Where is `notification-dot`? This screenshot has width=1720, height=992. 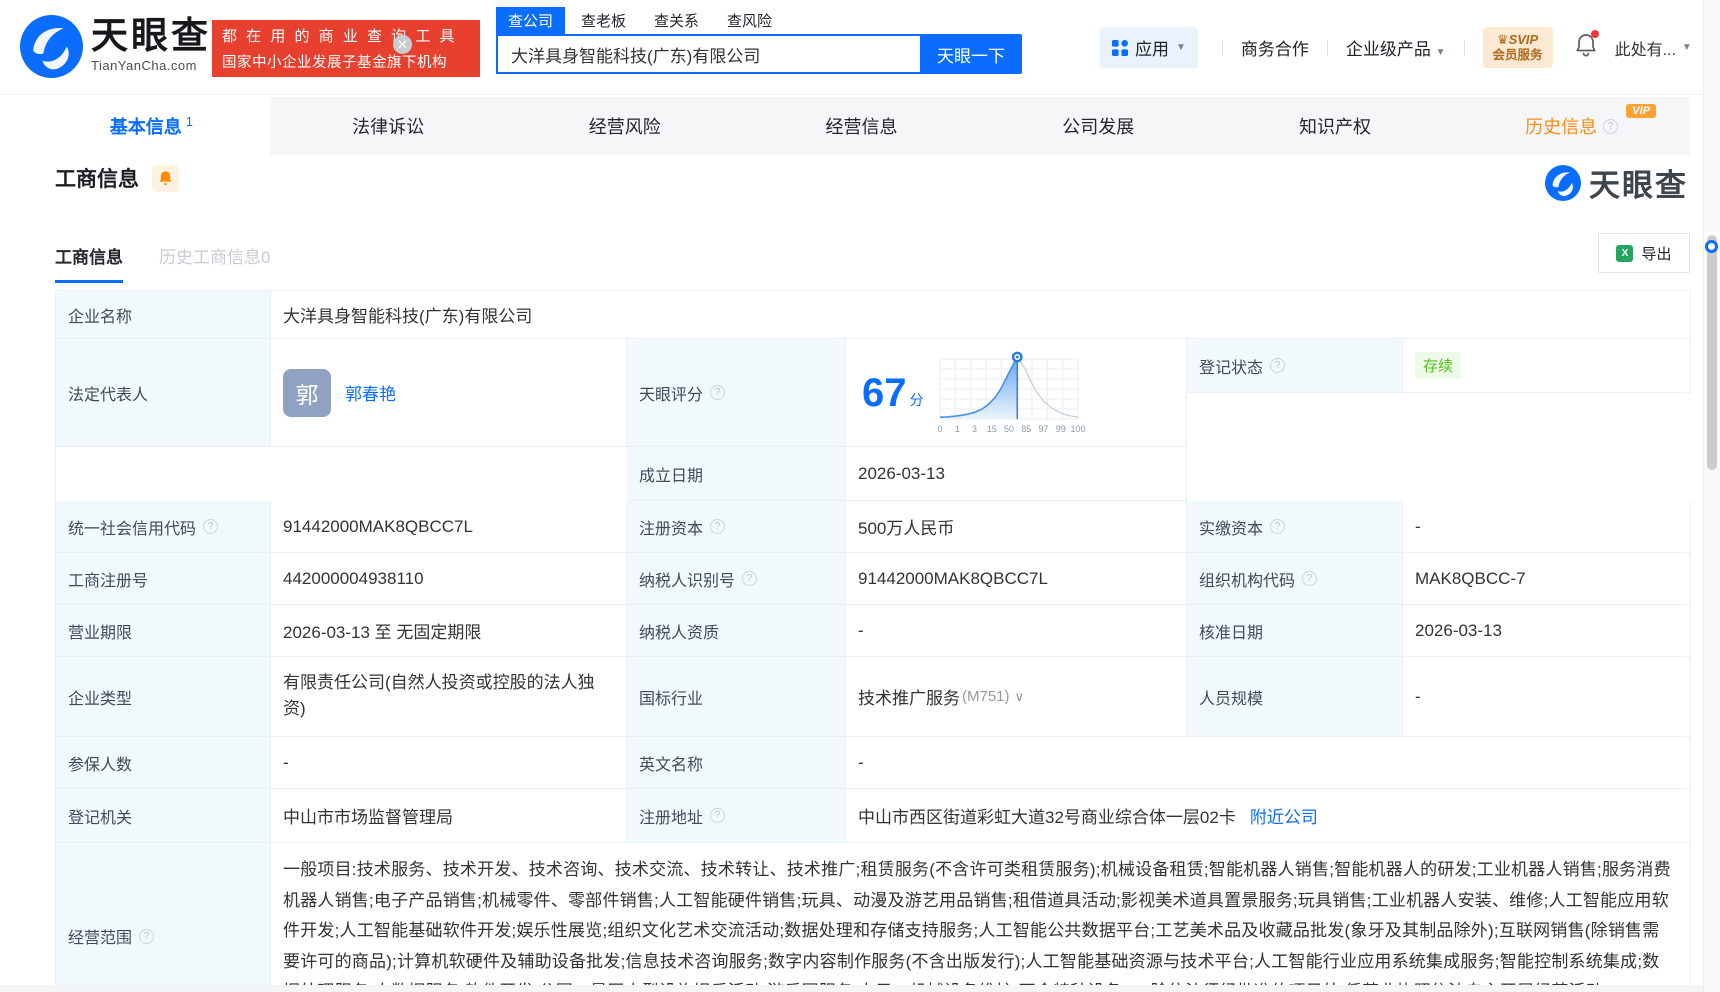 notification-dot is located at coordinates (1594, 34).